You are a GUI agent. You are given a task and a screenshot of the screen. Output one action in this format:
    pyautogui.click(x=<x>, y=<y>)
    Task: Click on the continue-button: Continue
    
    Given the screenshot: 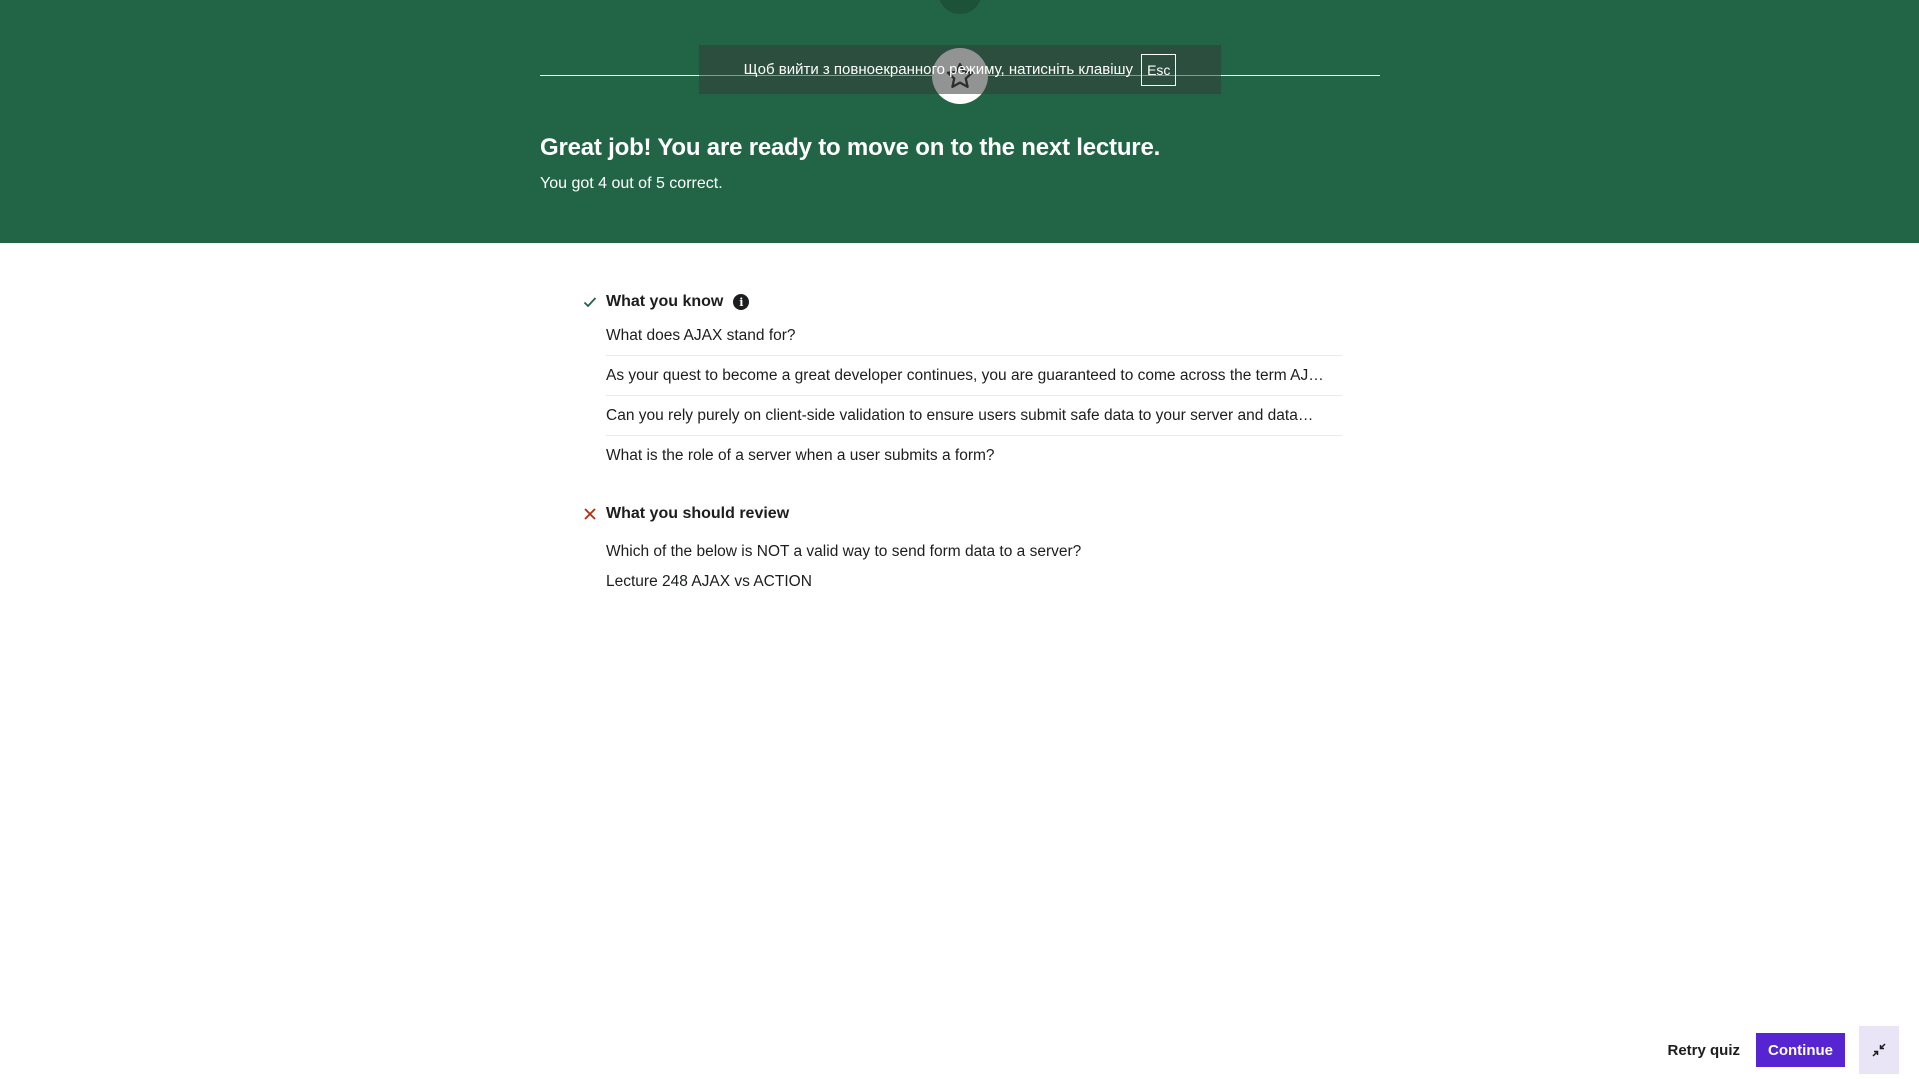 What is the action you would take?
    pyautogui.click(x=1800, y=1050)
    